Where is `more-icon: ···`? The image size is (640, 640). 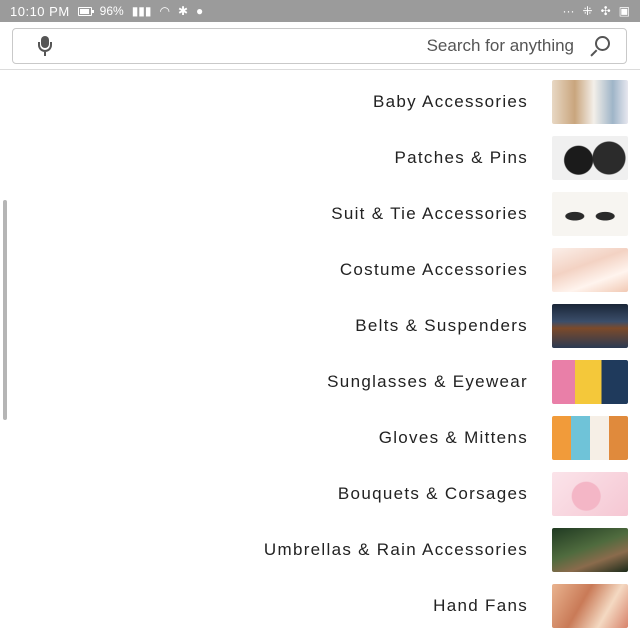
more-icon: ··· is located at coordinates (568, 11).